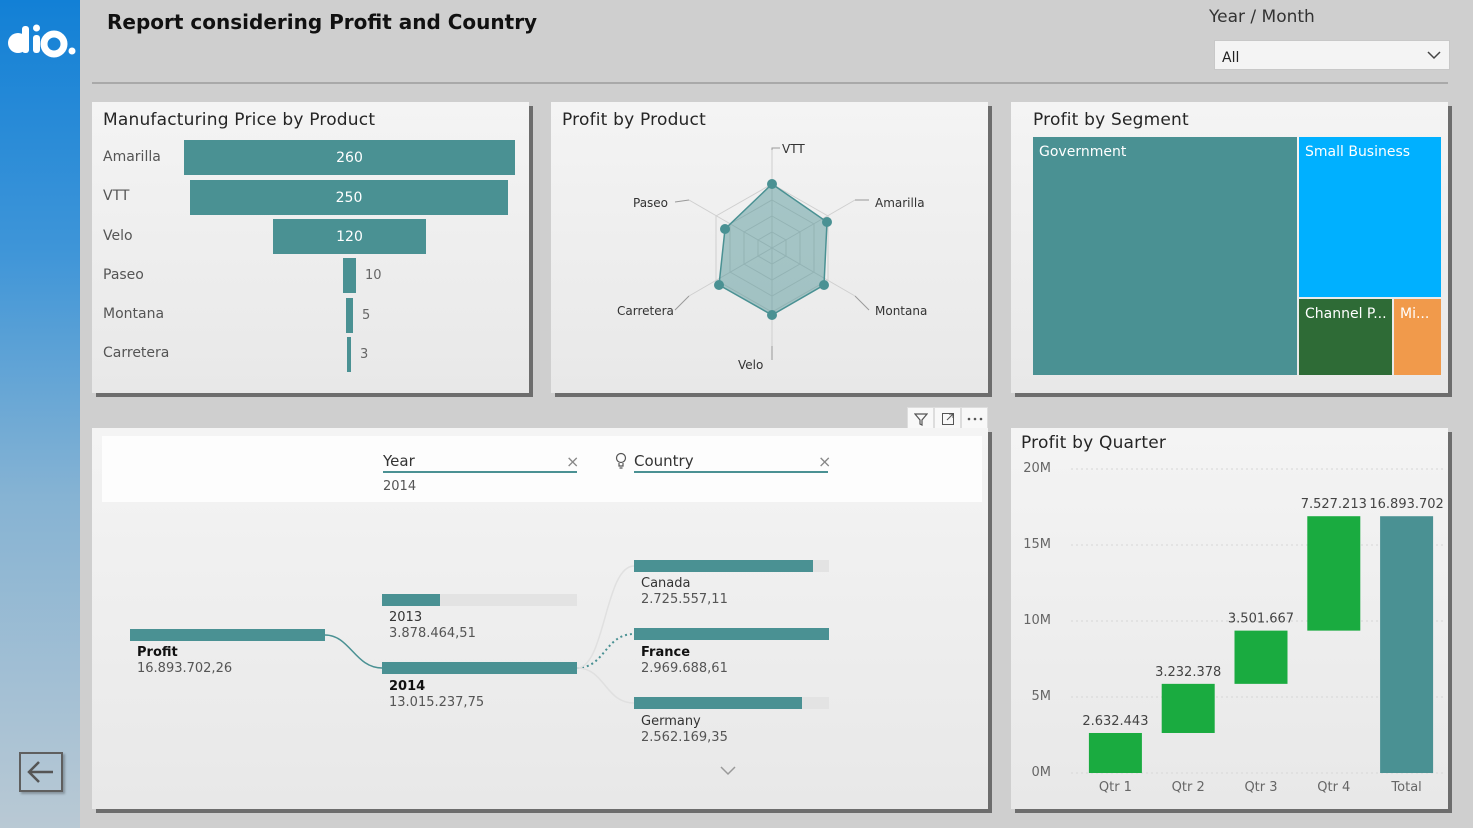 This screenshot has width=1473, height=828. I want to click on decomp-node-value: 16.893.702,26, so click(185, 668).